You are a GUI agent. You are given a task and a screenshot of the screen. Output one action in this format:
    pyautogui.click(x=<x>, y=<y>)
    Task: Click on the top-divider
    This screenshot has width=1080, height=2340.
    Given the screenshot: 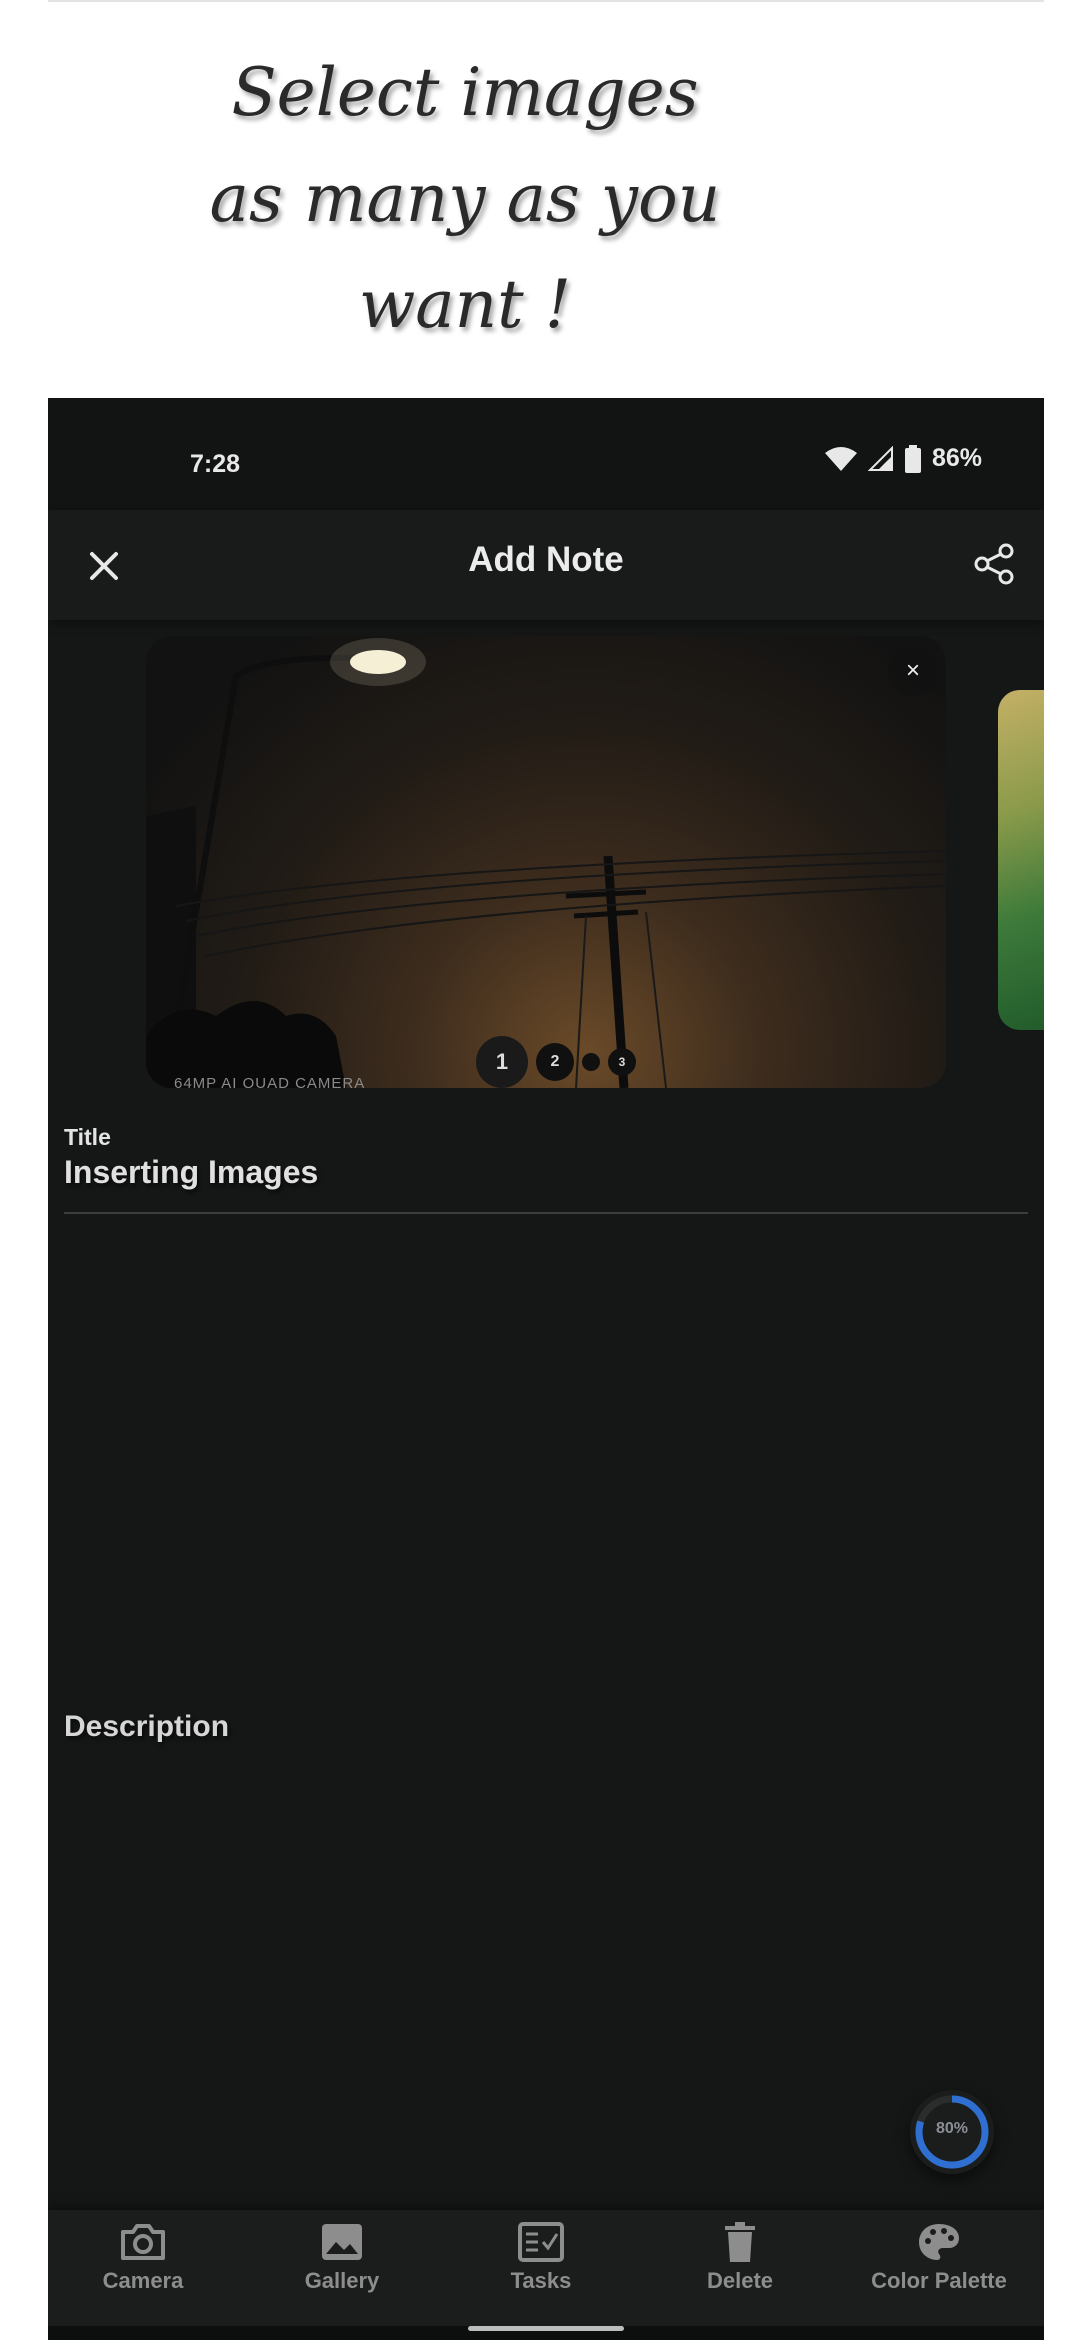 What is the action you would take?
    pyautogui.click(x=546, y=1)
    